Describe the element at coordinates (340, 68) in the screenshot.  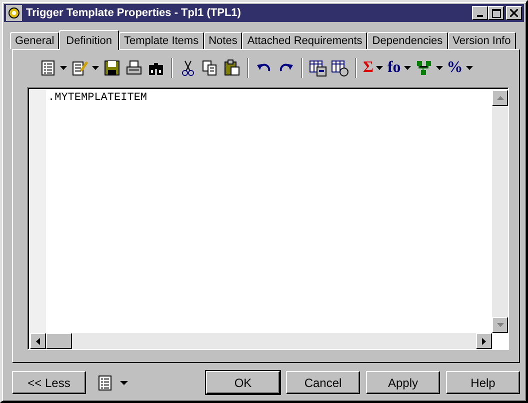
I see `table-db-icon` at that location.